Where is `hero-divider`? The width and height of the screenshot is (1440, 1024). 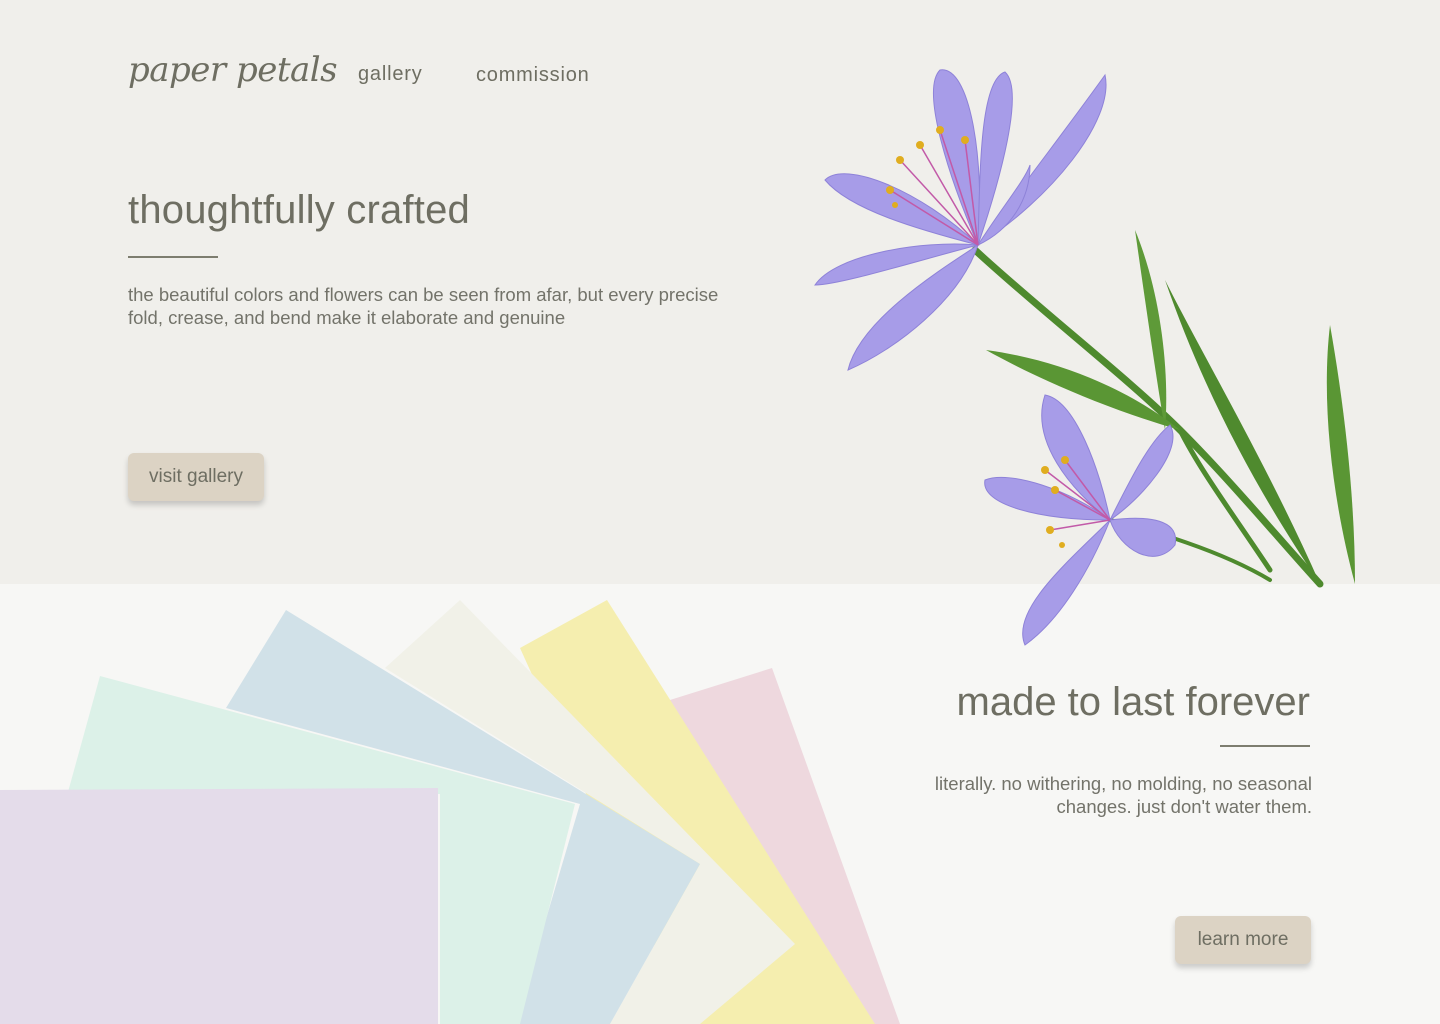
hero-divider is located at coordinates (173, 257).